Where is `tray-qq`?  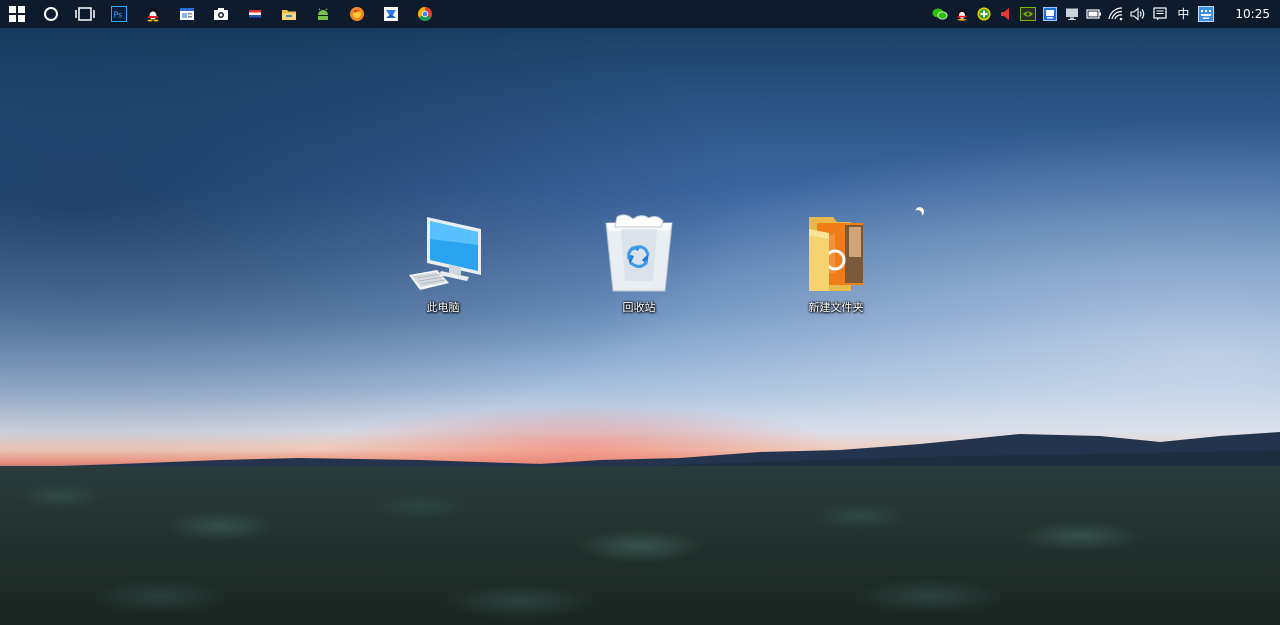
tray-qq is located at coordinates (962, 14).